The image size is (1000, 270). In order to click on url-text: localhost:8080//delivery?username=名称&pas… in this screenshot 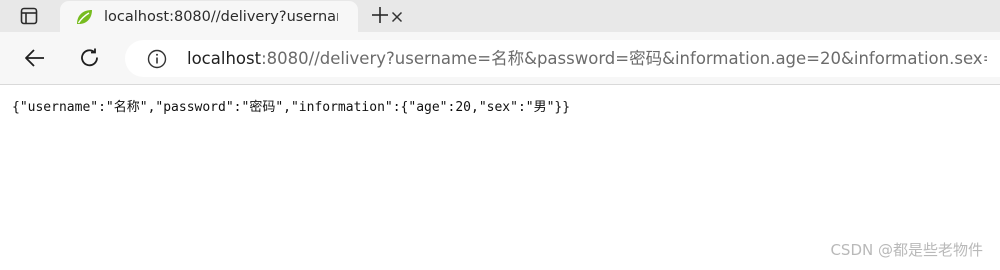, I will do `click(587, 58)`.